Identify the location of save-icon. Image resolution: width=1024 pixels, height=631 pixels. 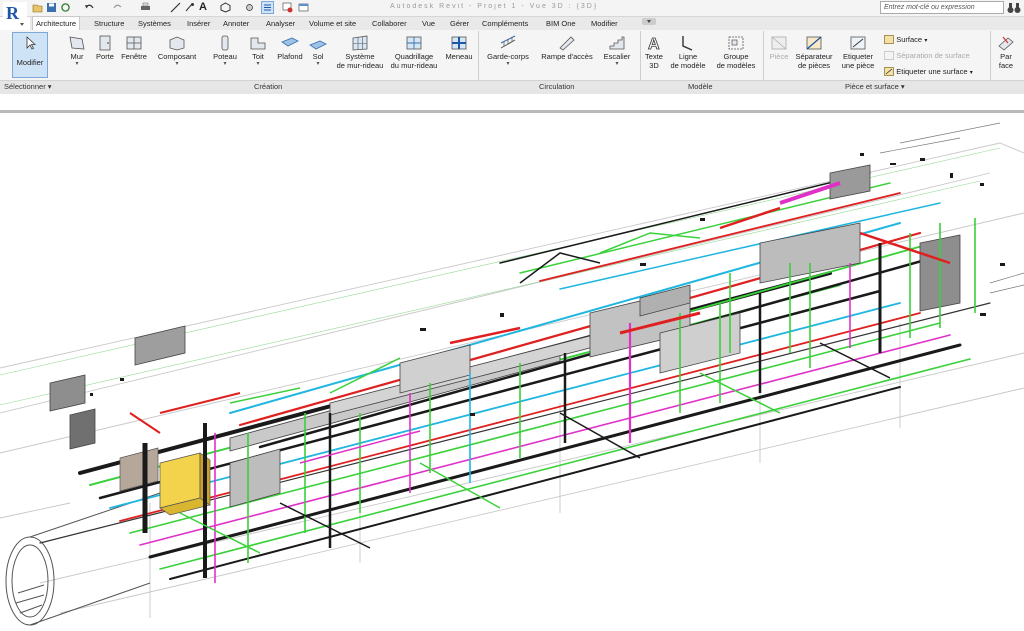
(51, 7).